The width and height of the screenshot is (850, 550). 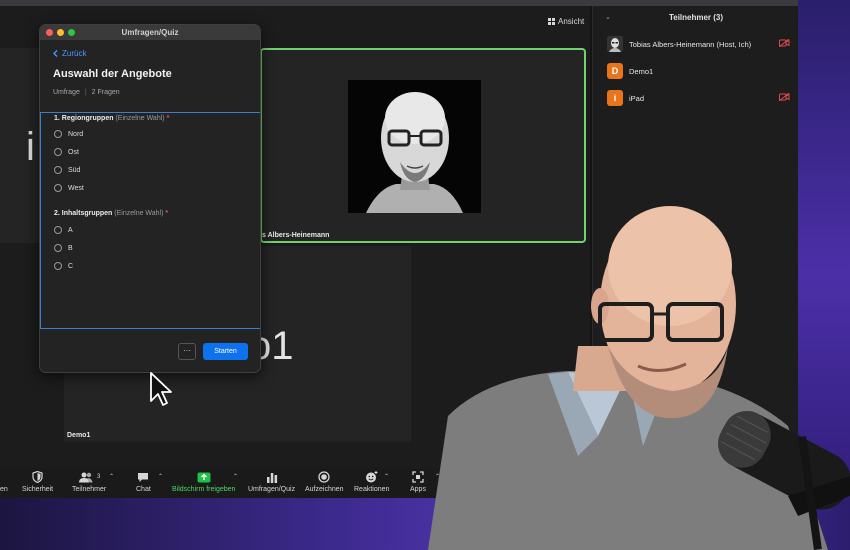 What do you see at coordinates (615, 71) in the screenshot?
I see `avatar: D` at bounding box center [615, 71].